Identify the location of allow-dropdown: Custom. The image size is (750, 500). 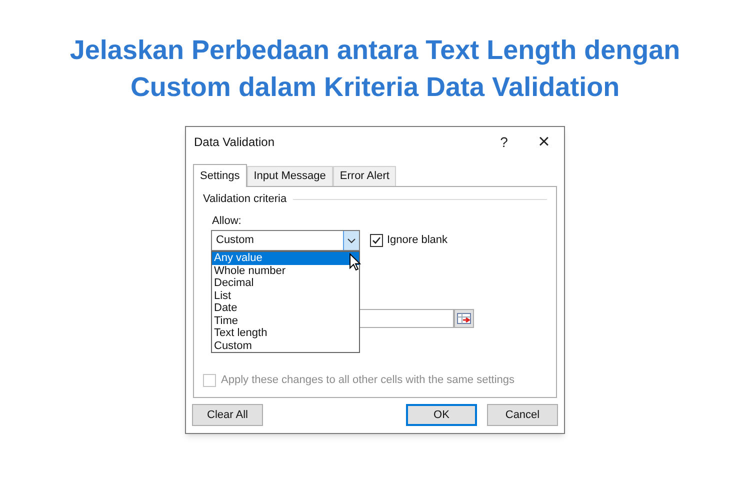
(285, 240).